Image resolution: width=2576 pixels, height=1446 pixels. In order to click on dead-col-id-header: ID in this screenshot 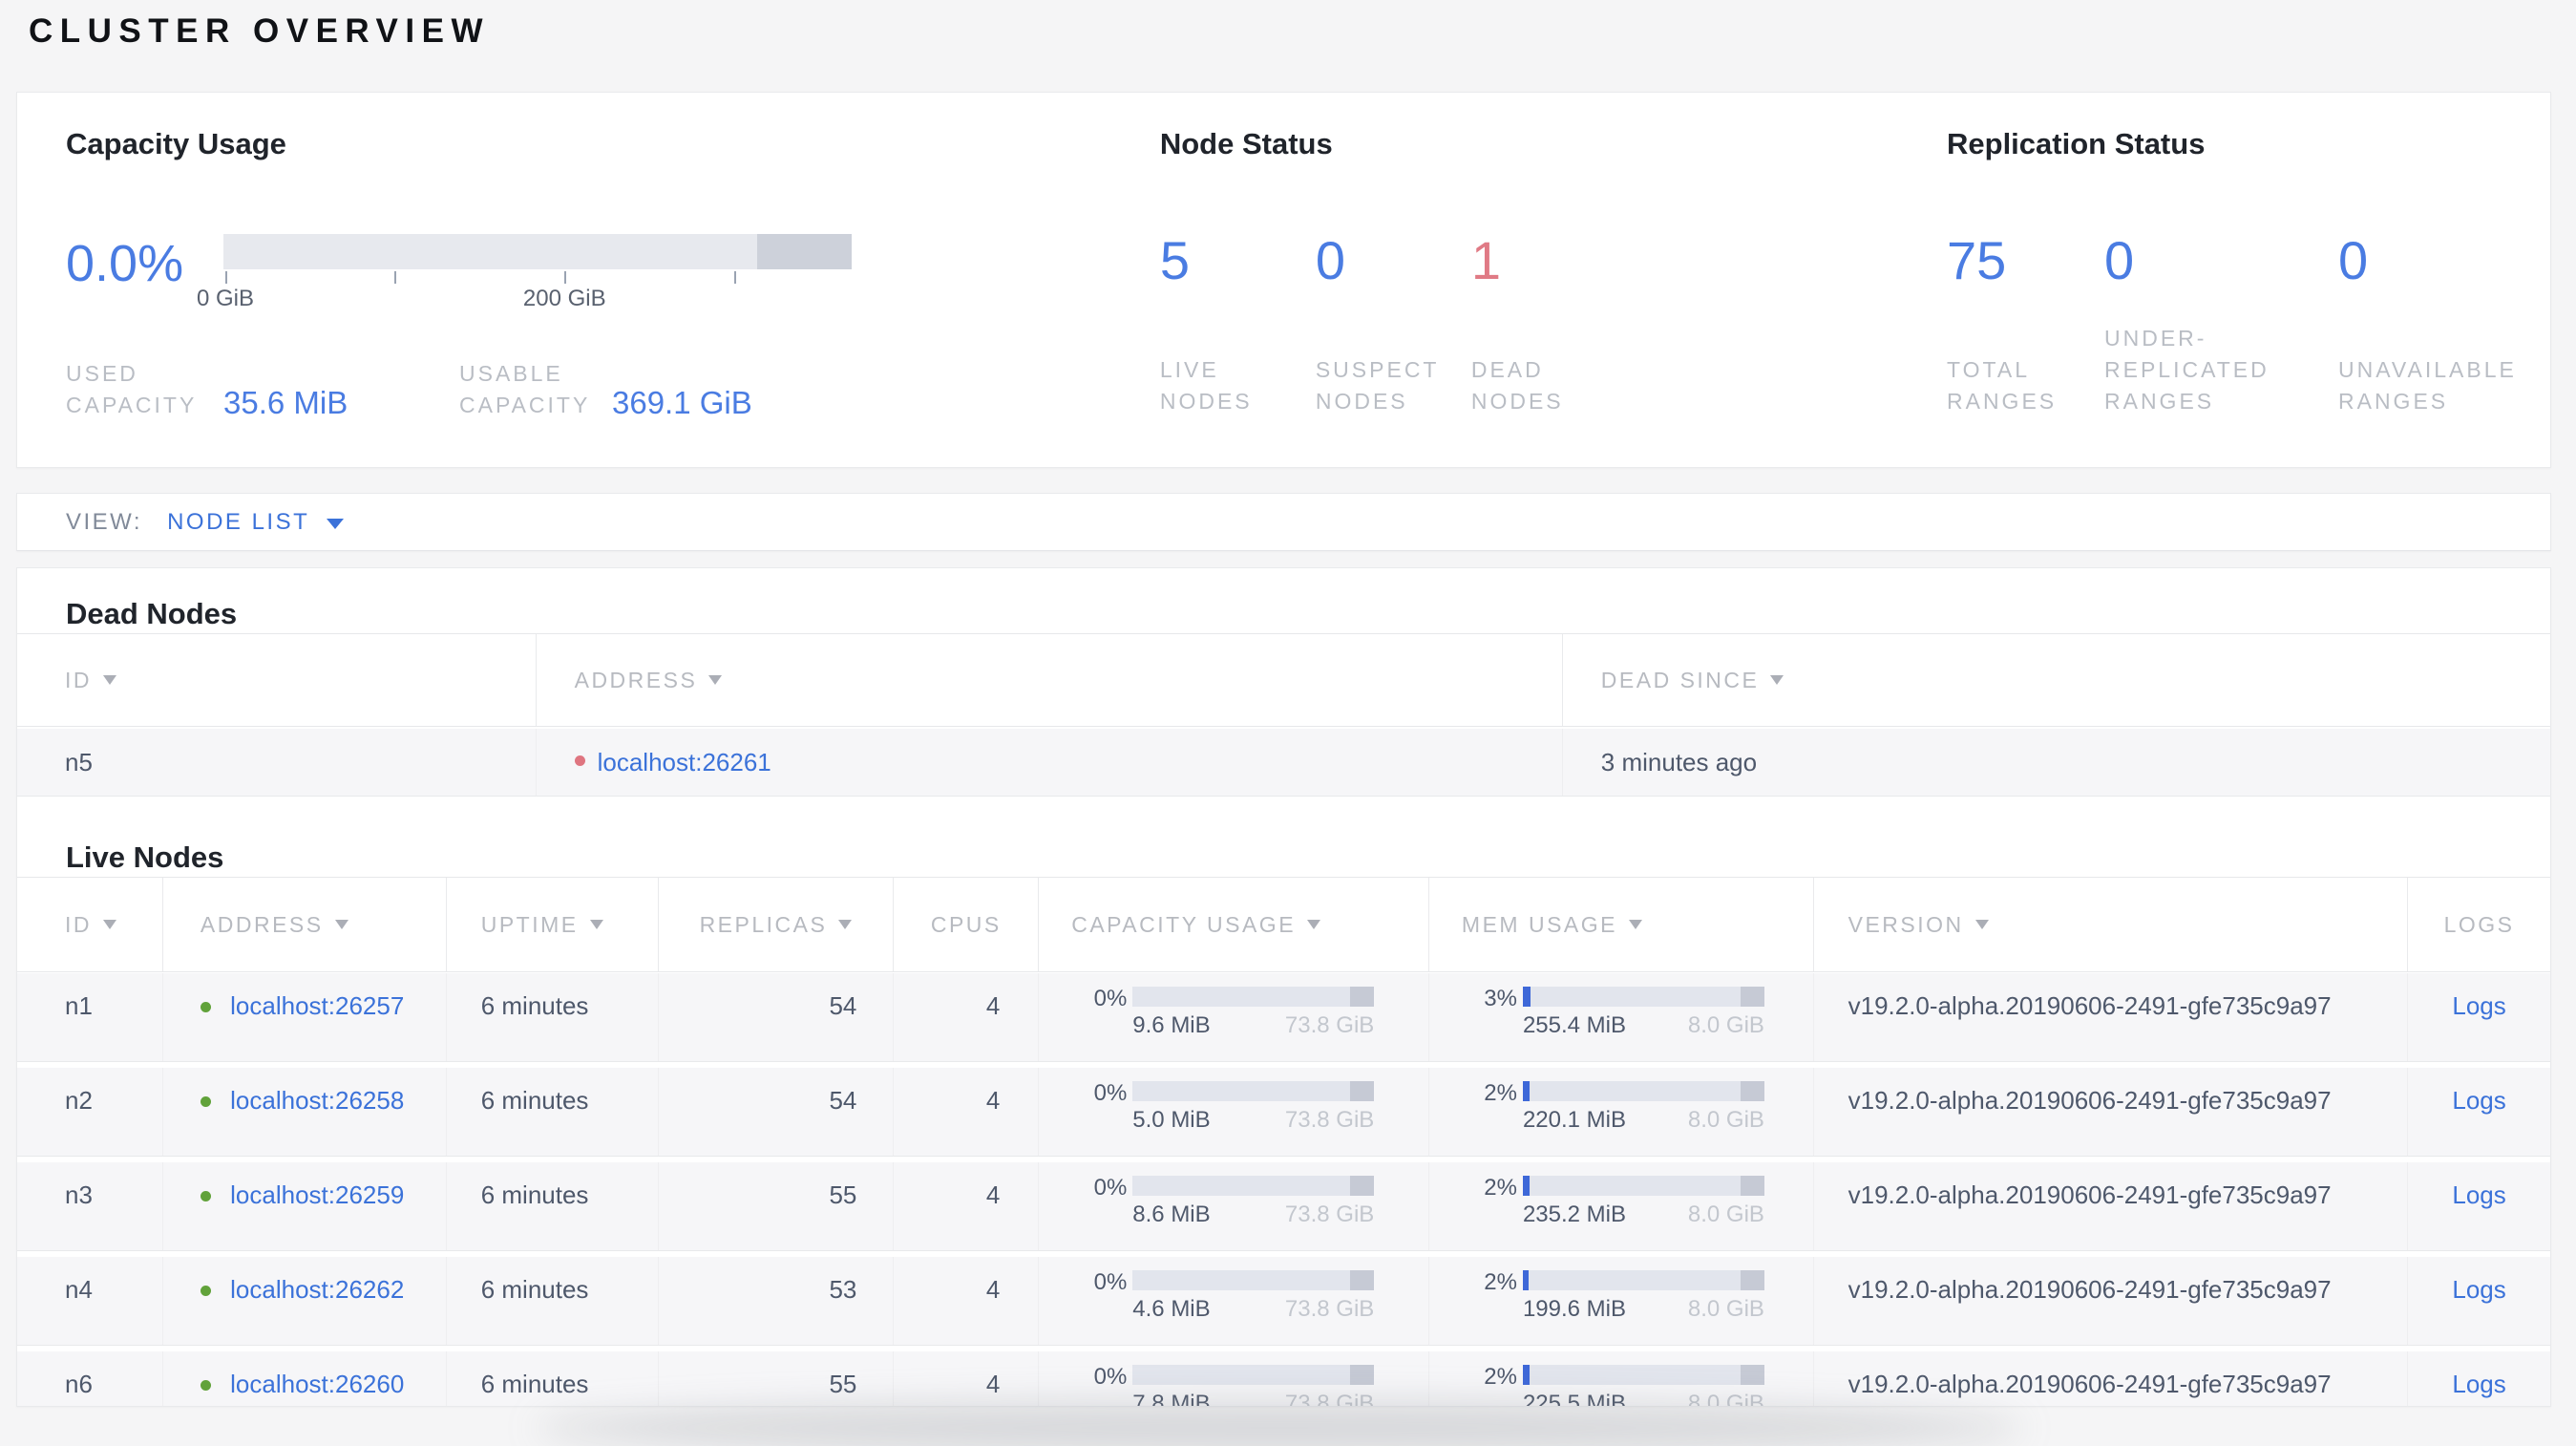, I will do `click(277, 680)`.